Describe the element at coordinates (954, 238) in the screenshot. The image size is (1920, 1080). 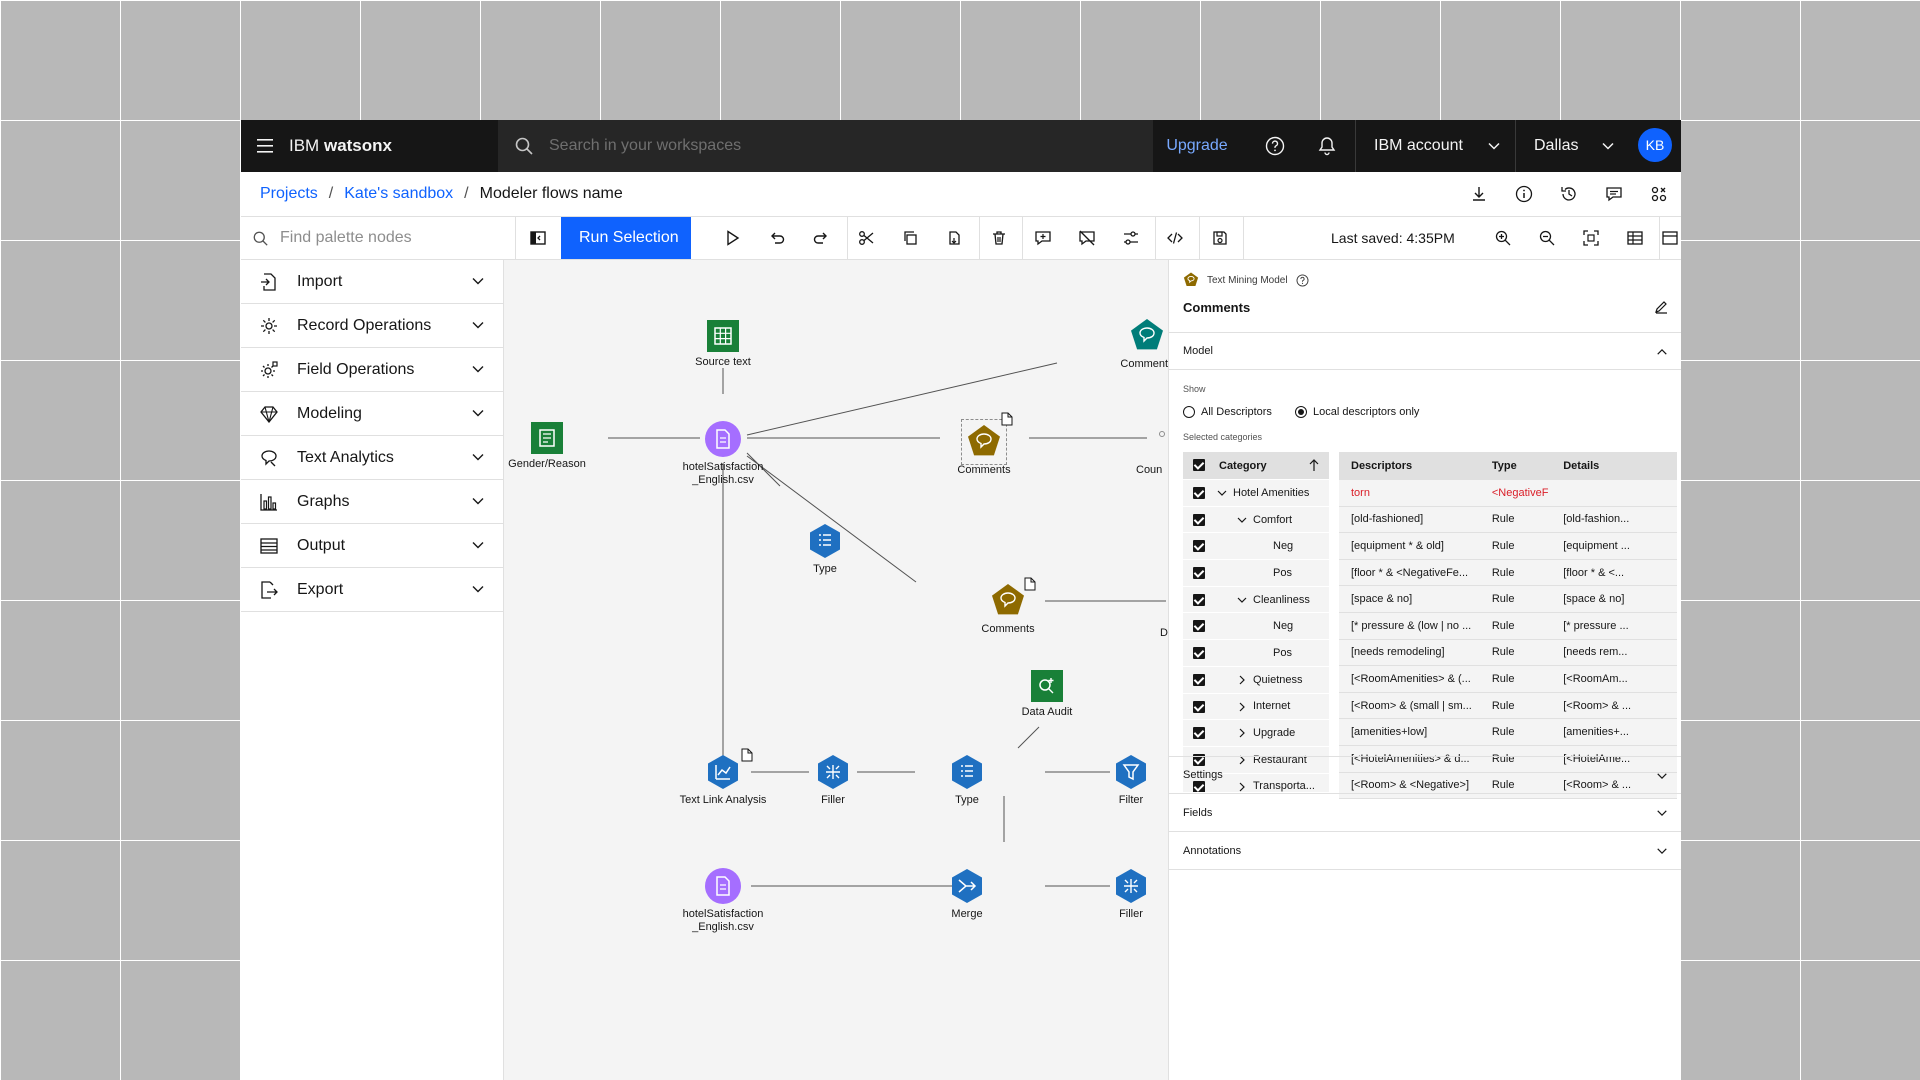
I see `paste-icon` at that location.